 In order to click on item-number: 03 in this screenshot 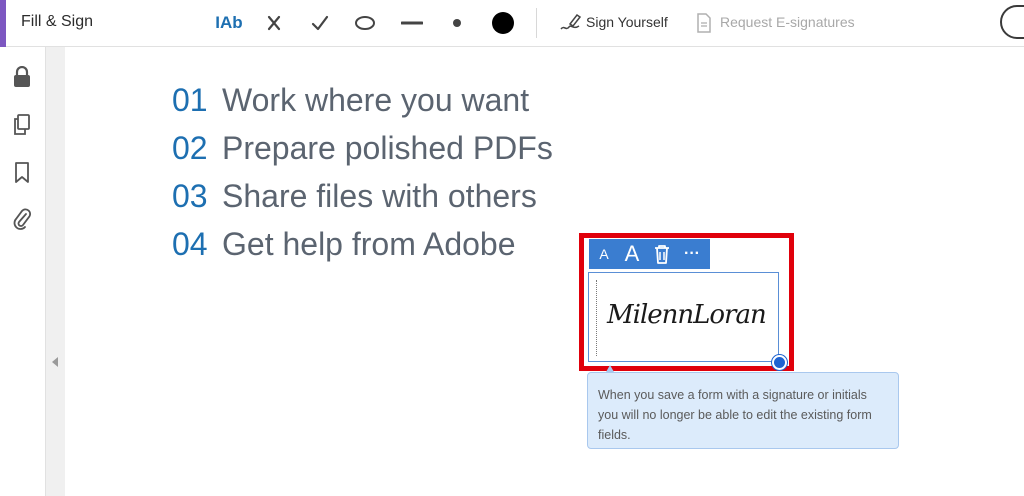, I will do `click(190, 196)`.